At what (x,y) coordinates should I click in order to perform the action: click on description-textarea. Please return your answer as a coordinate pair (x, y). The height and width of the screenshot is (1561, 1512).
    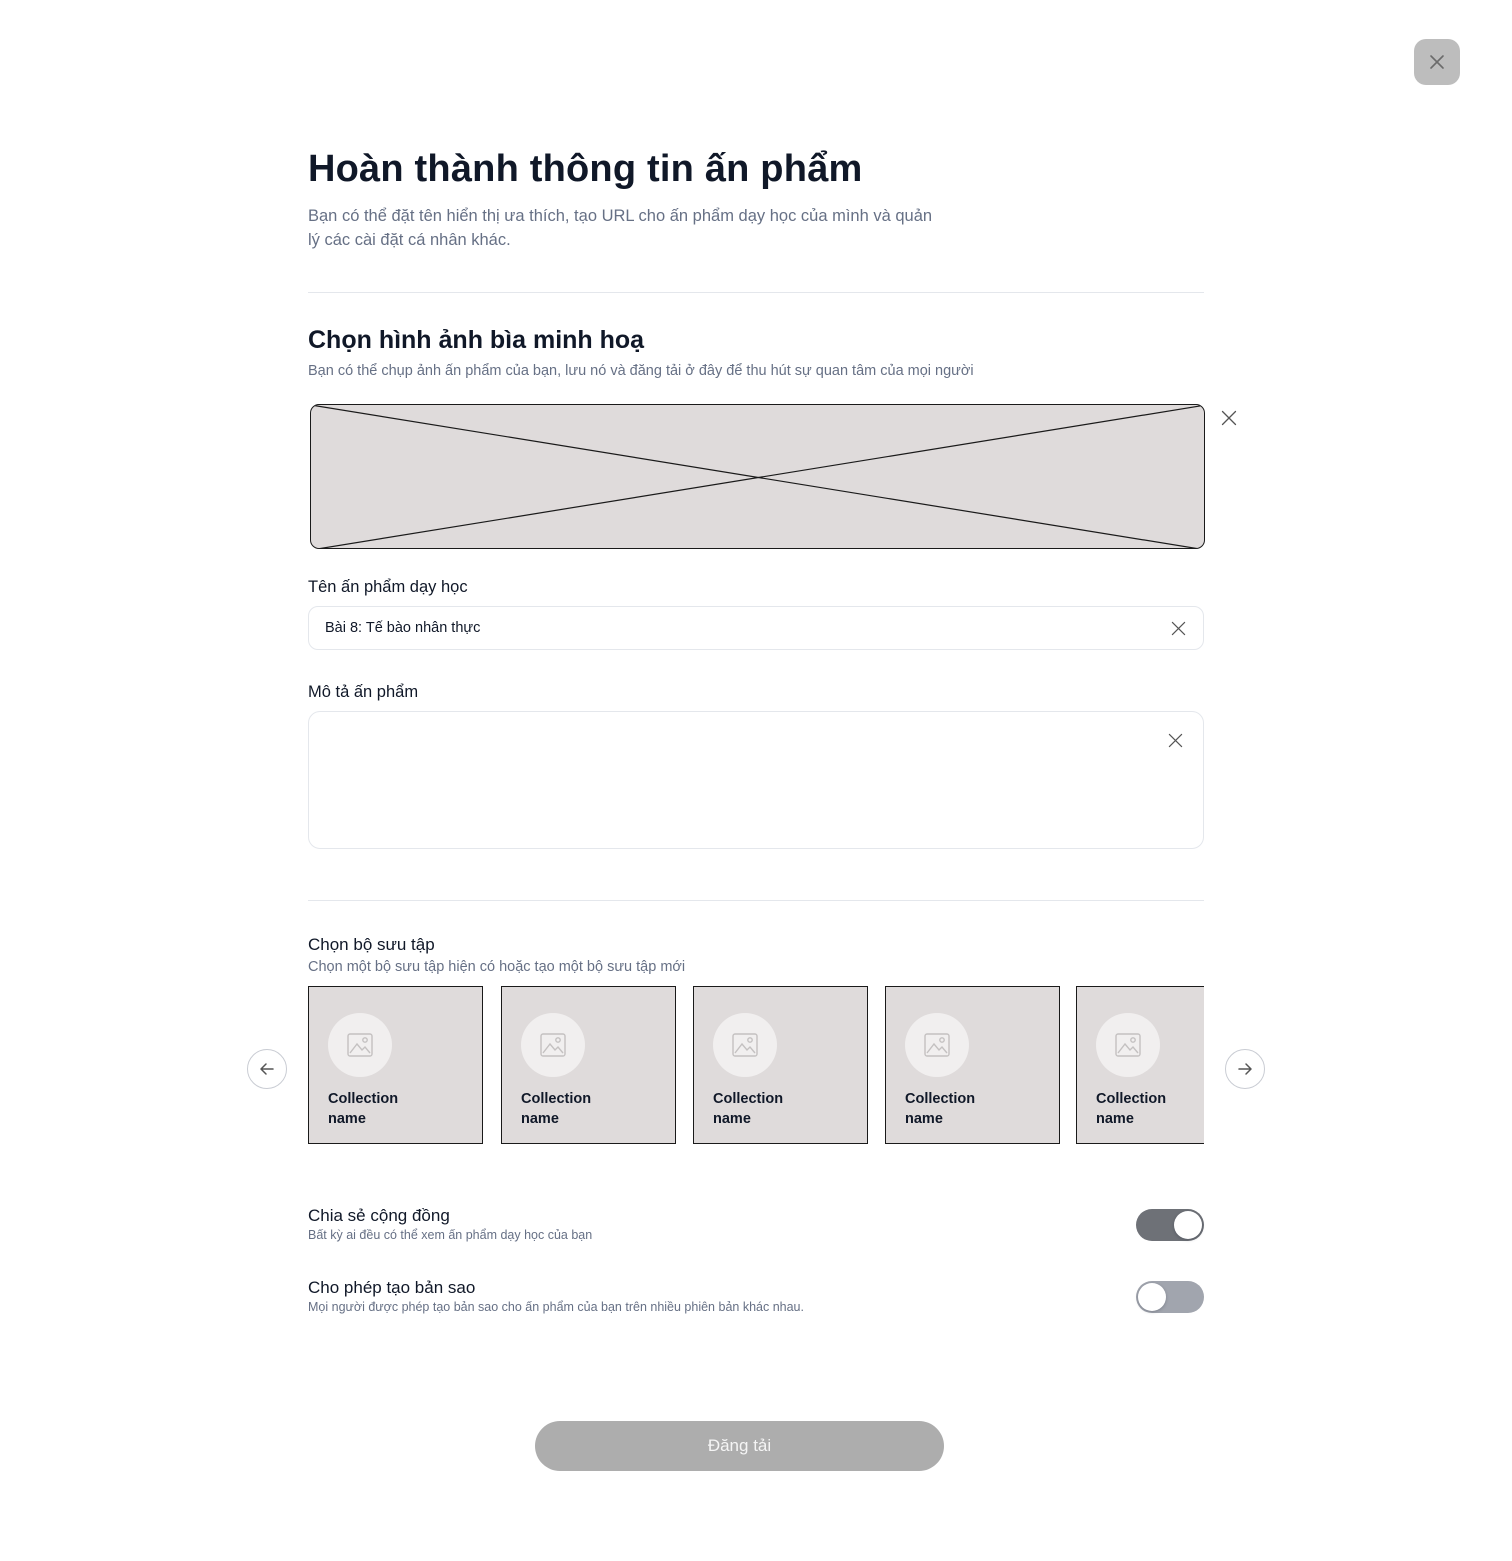
    Looking at the image, I should click on (756, 780).